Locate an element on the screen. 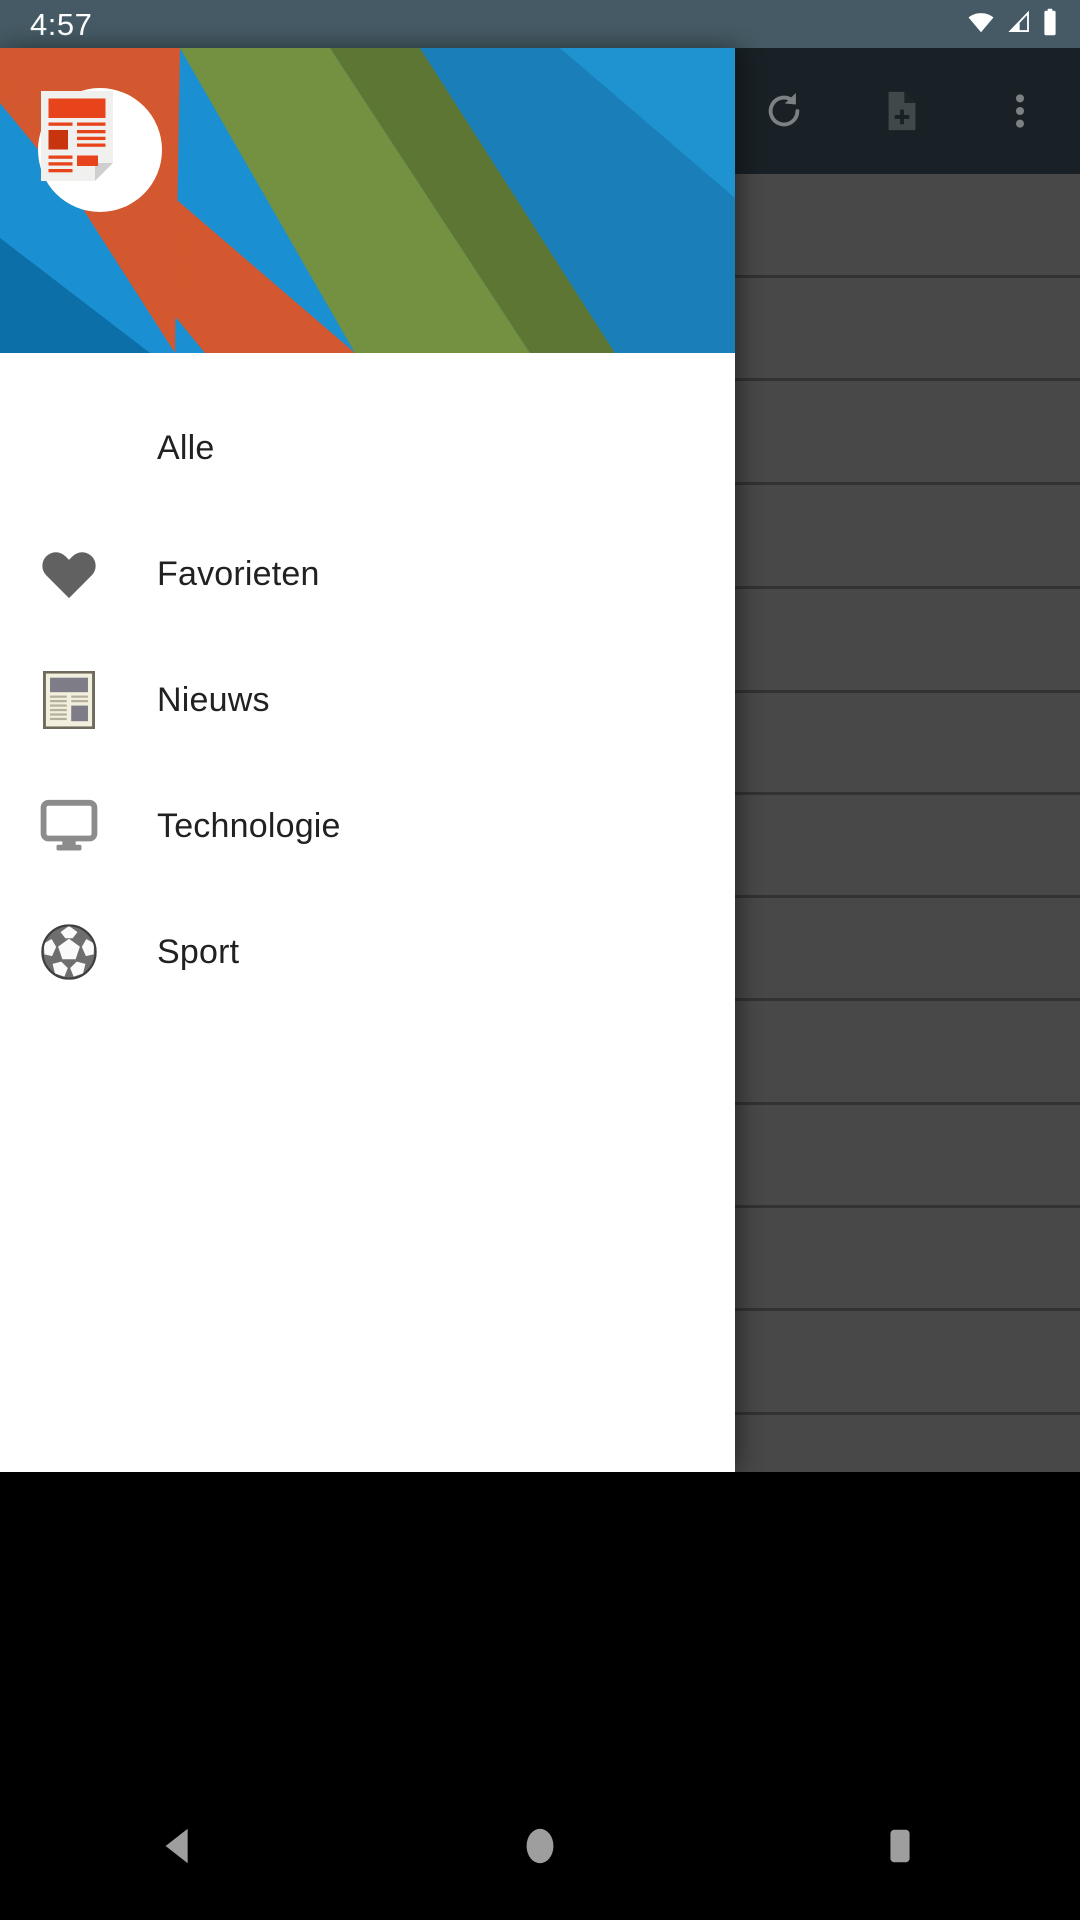 This screenshot has width=1080, height=1920. recents-button is located at coordinates (900, 1846).